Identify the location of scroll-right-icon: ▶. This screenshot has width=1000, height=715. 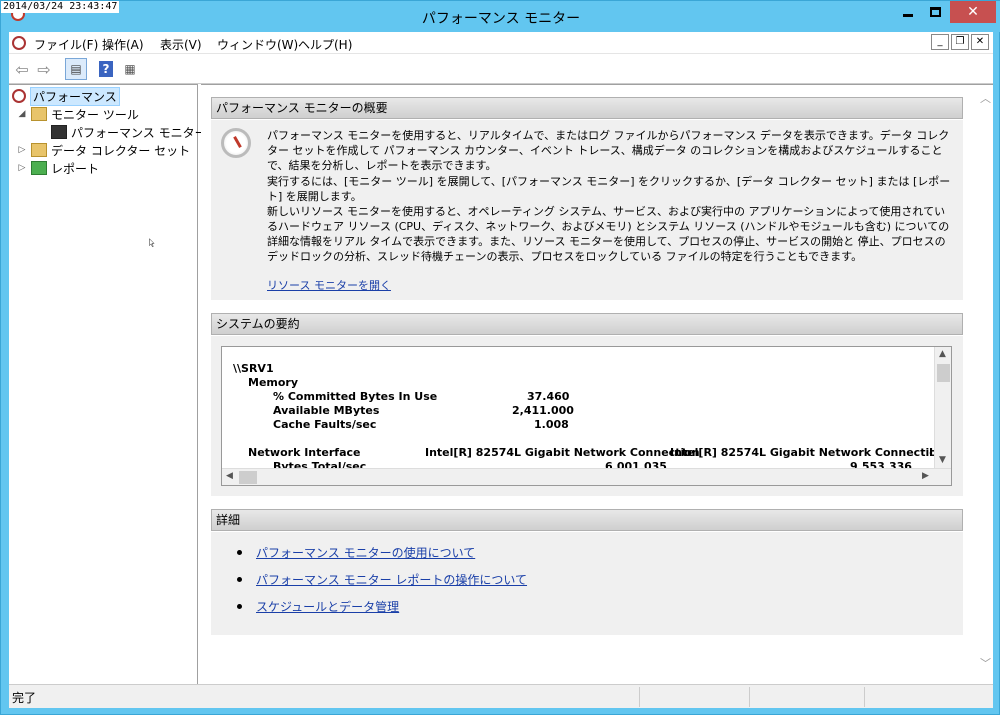
(925, 476).